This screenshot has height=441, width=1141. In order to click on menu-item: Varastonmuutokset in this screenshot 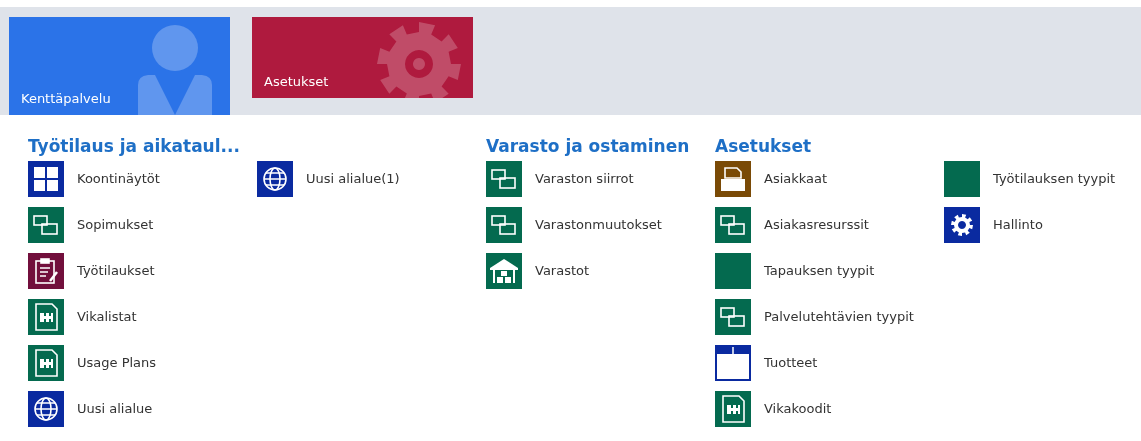, I will do `click(600, 230)`.